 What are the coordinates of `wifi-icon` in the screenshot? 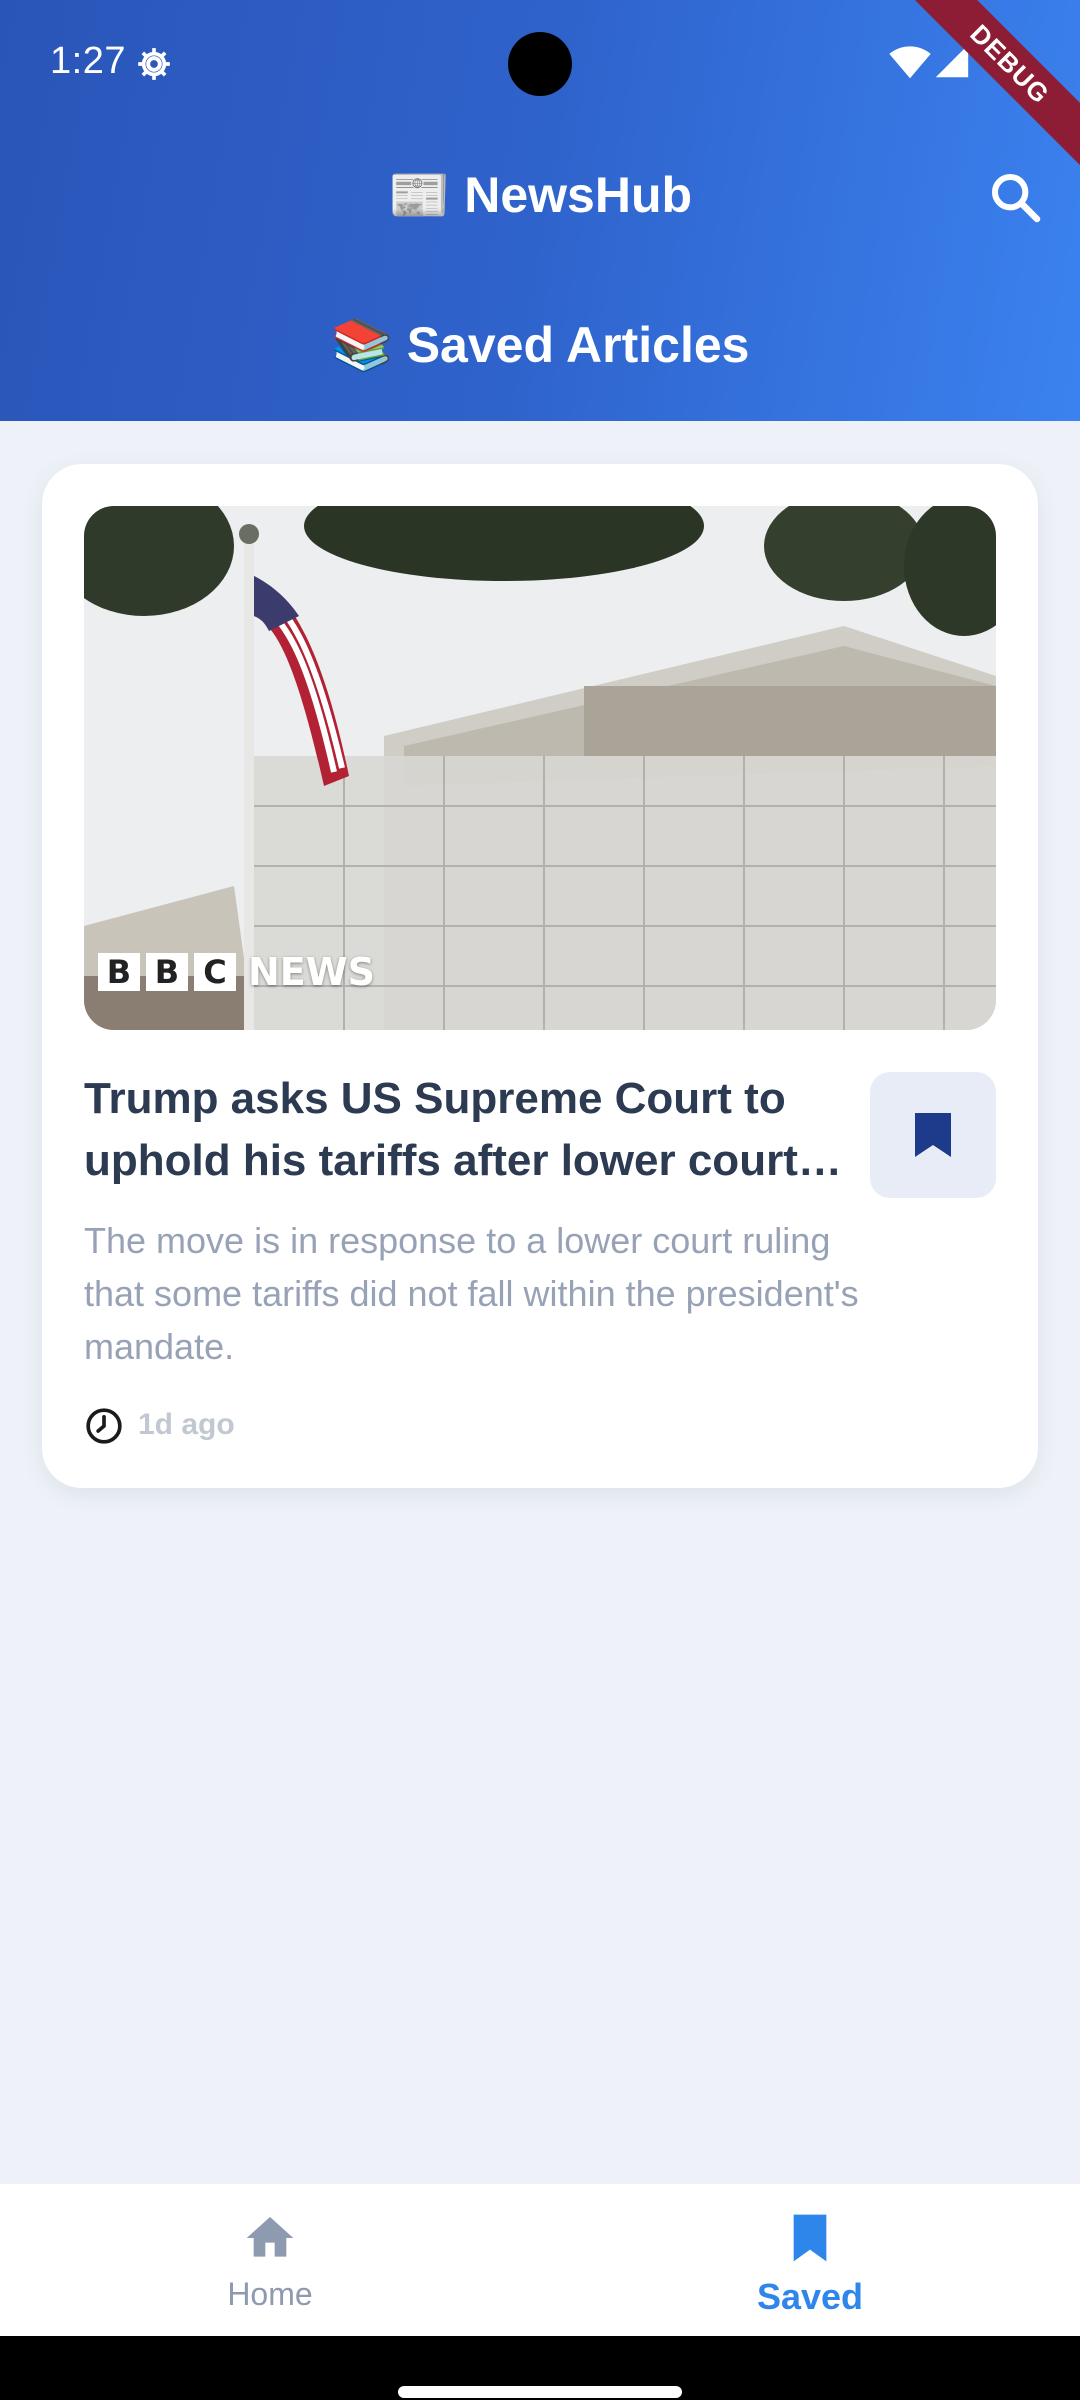 It's located at (910, 62).